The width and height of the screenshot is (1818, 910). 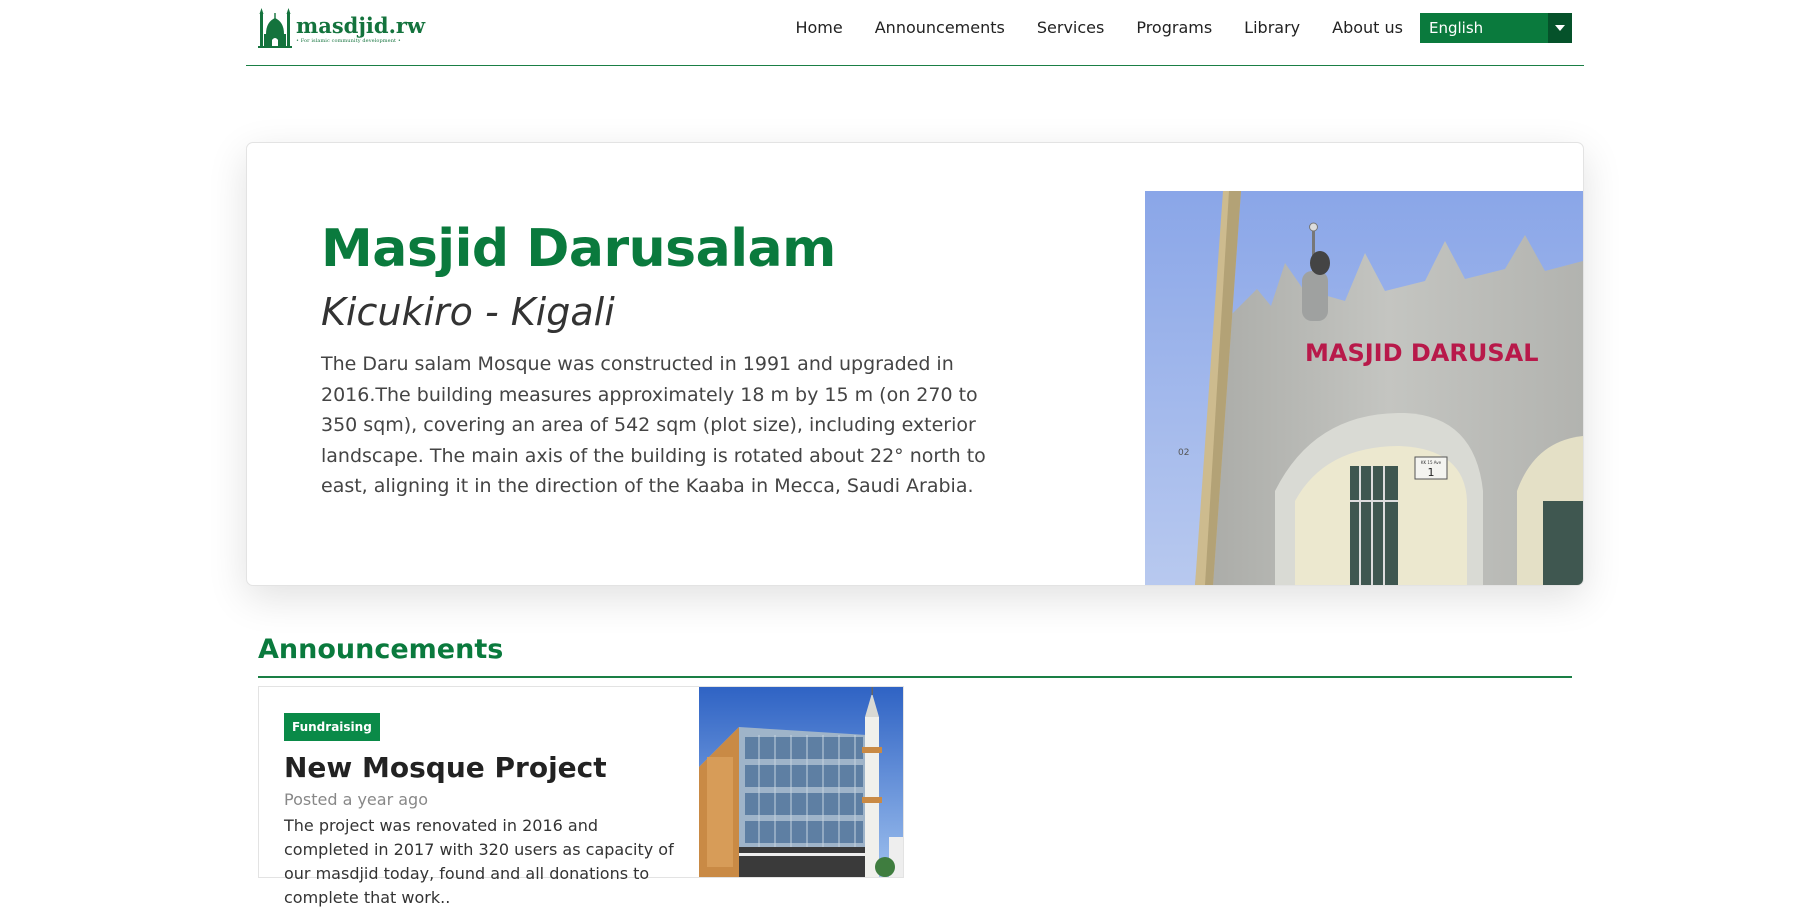 I want to click on nav-services: Services, so click(x=1070, y=28).